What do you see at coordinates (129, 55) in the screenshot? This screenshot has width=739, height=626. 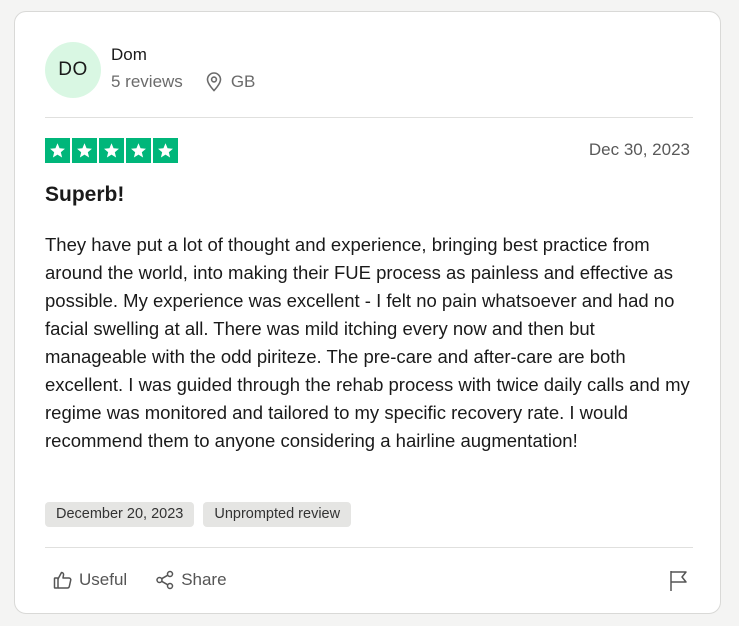 I see `reviewer-name: Dom` at bounding box center [129, 55].